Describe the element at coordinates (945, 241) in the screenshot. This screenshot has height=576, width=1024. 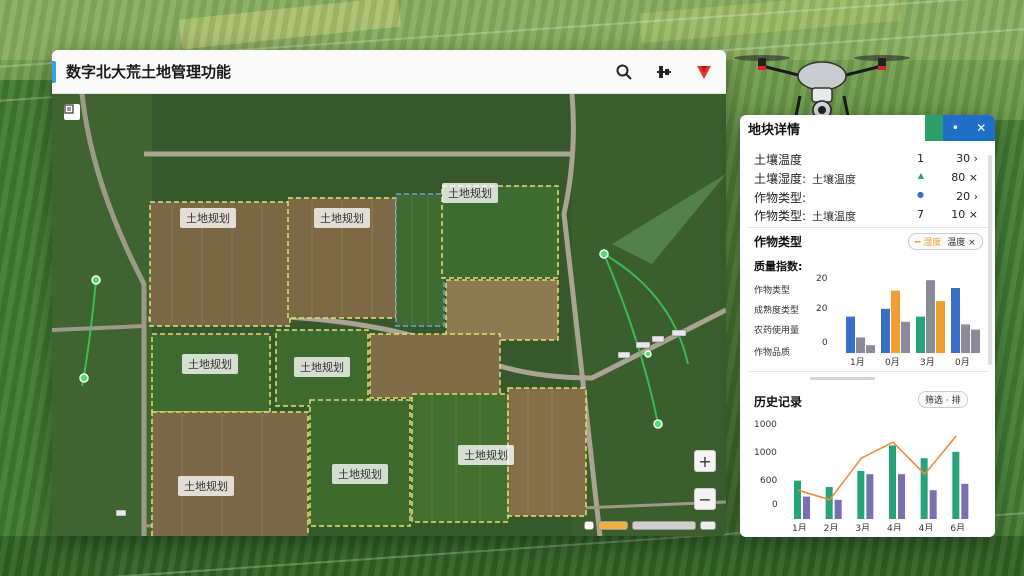
I see `crop-filter-pill: ━ 湿度 温度 ×` at that location.